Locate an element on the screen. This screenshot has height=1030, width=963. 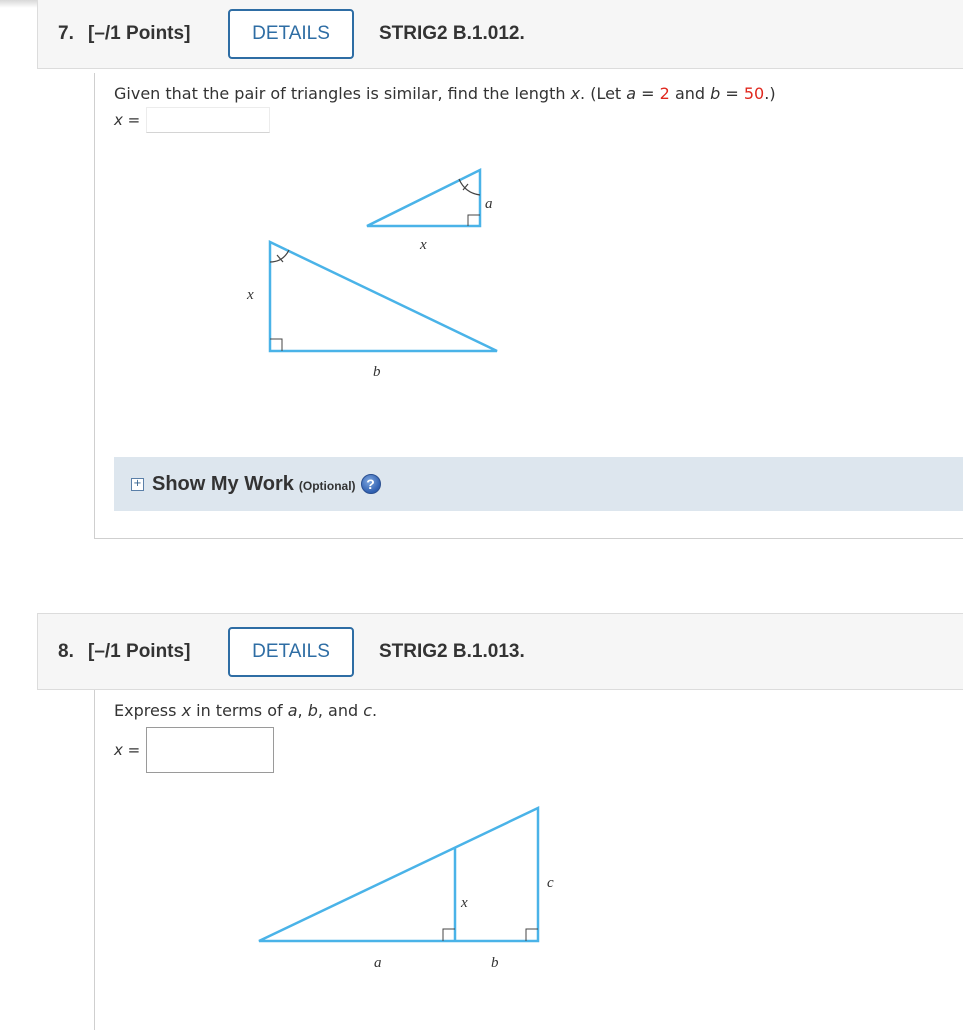
question-prompt: Express x in terms of a, b, and c. is located at coordinates (245, 710).